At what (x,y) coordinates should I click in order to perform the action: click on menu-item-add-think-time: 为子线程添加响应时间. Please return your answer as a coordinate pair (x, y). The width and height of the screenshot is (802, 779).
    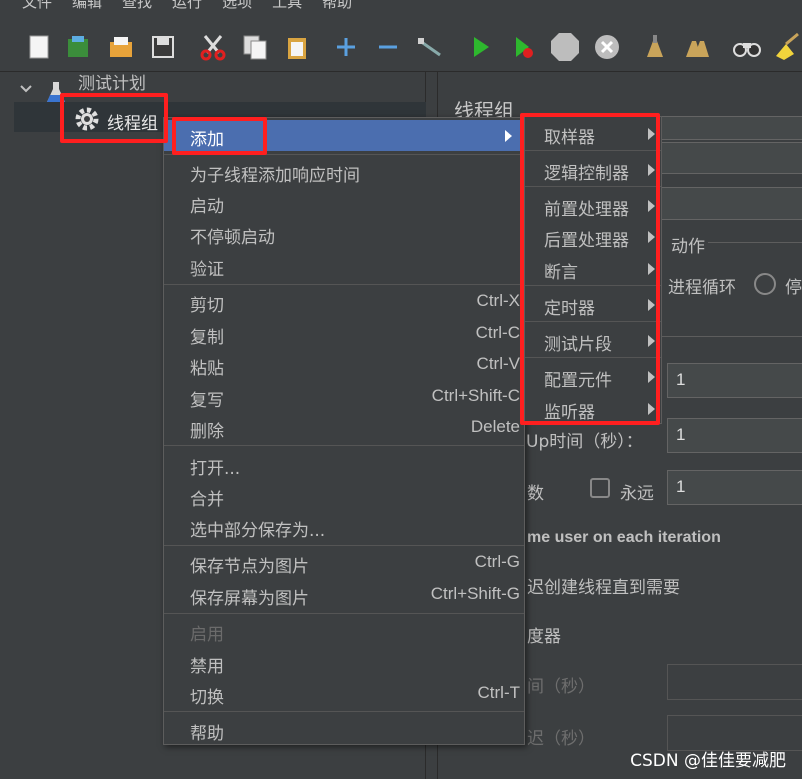
    Looking at the image, I should click on (344, 171).